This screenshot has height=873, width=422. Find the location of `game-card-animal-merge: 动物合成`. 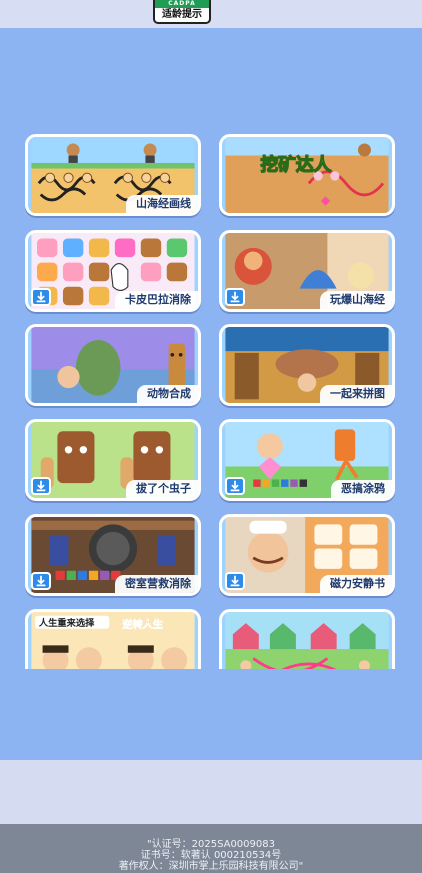

game-card-animal-merge: 动物合成 is located at coordinates (113, 365).